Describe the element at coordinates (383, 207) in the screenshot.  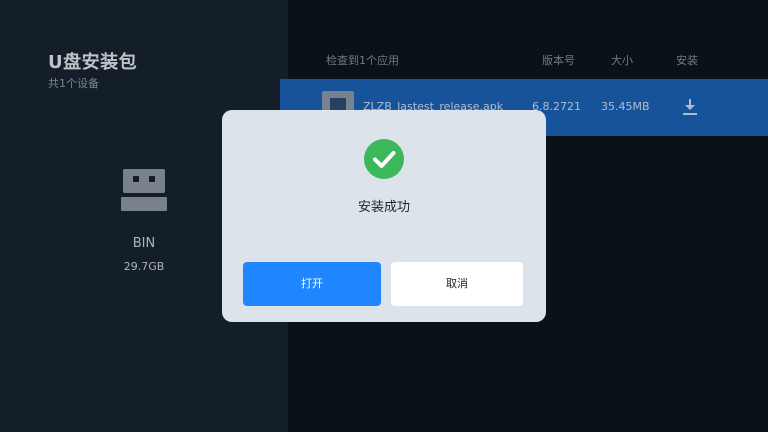
I see `dialog-message: 安装成功` at that location.